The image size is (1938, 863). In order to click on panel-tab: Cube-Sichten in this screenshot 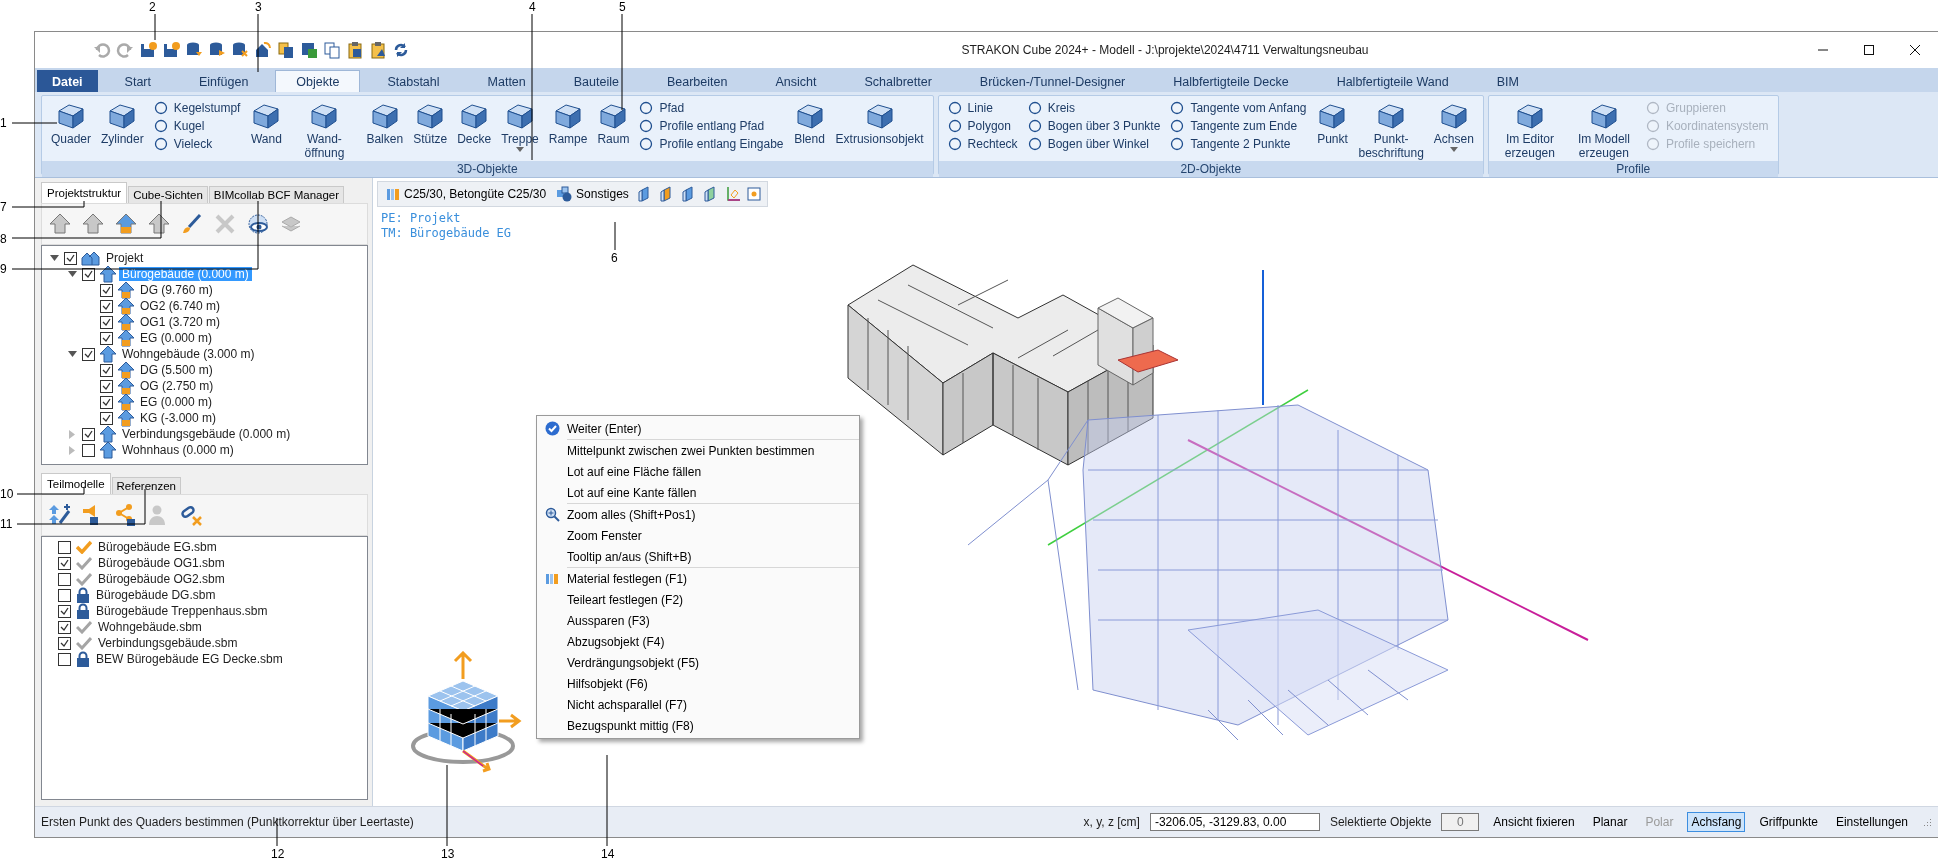, I will do `click(168, 194)`.